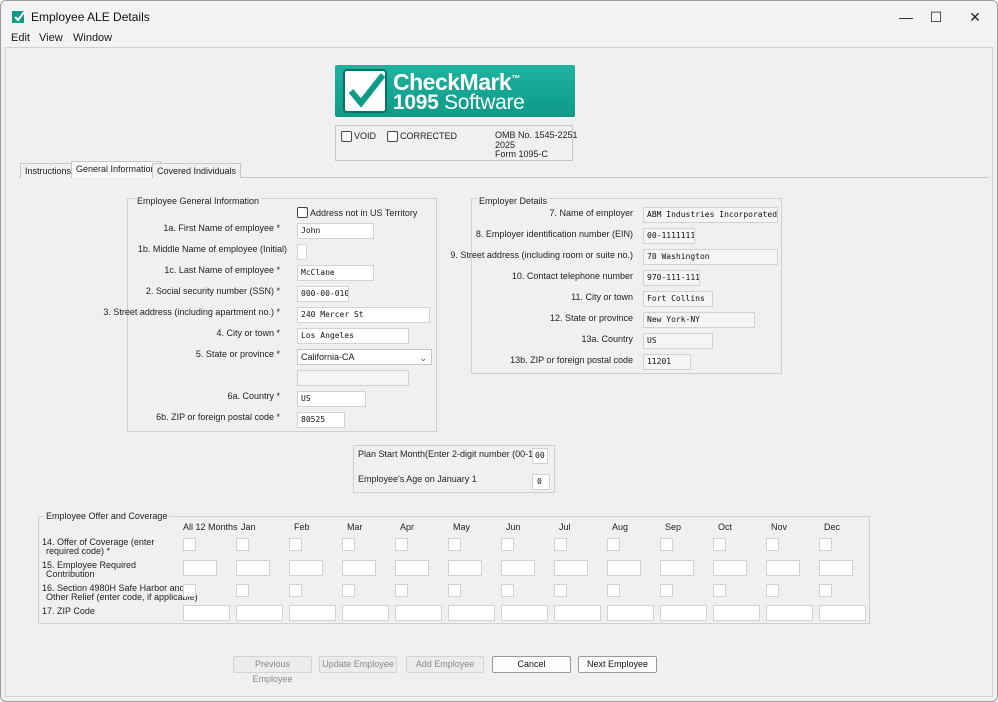 This screenshot has height=702, width=998. What do you see at coordinates (392, 136) in the screenshot?
I see `corrected-checkbox` at bounding box center [392, 136].